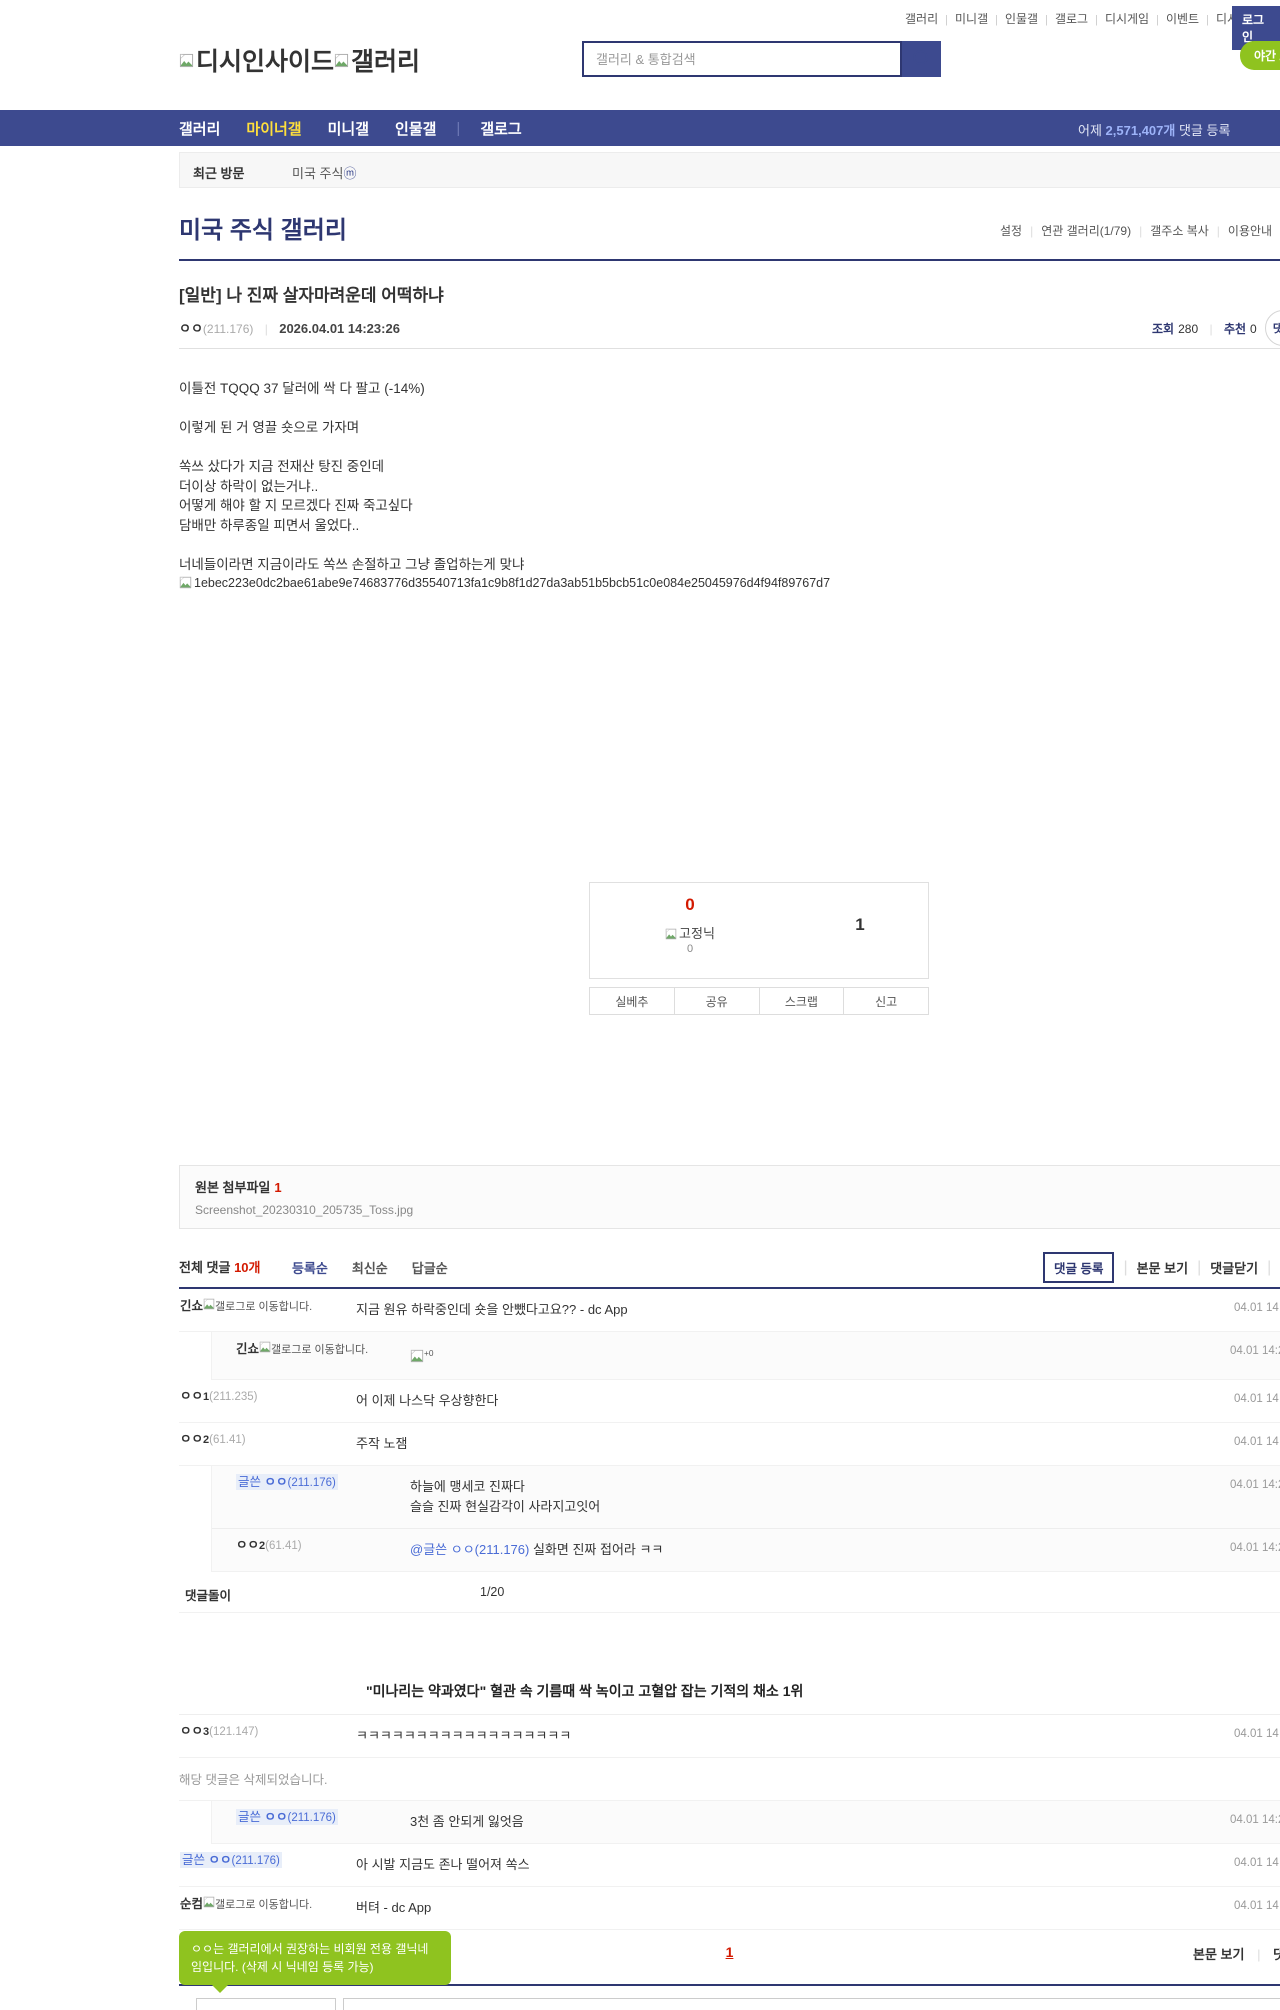 The image size is (1280, 2010). I want to click on comment-text: 아 시발 지금도 존나 떨어져 쏙스, so click(443, 1865).